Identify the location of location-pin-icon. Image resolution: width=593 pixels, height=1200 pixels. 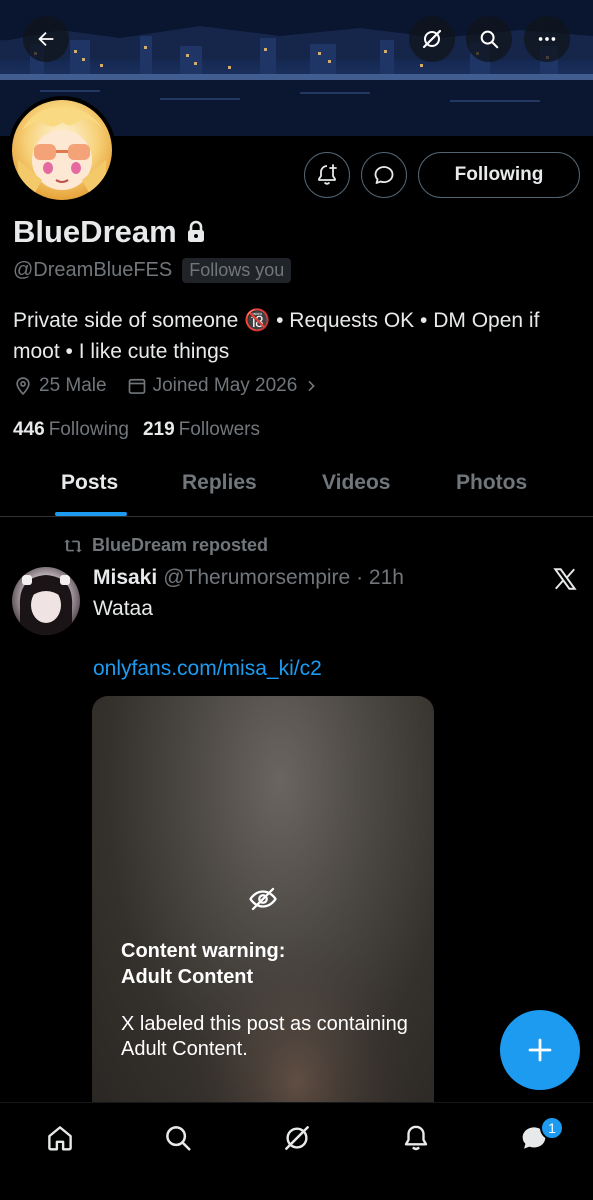
(23, 386).